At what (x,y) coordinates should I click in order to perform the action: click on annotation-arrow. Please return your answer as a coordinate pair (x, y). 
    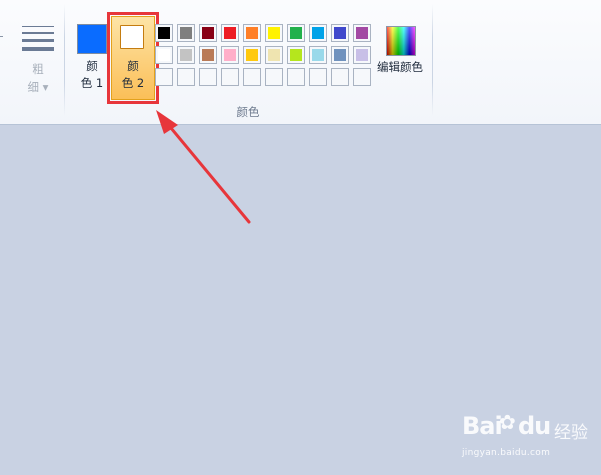
    Looking at the image, I should click on (203, 167).